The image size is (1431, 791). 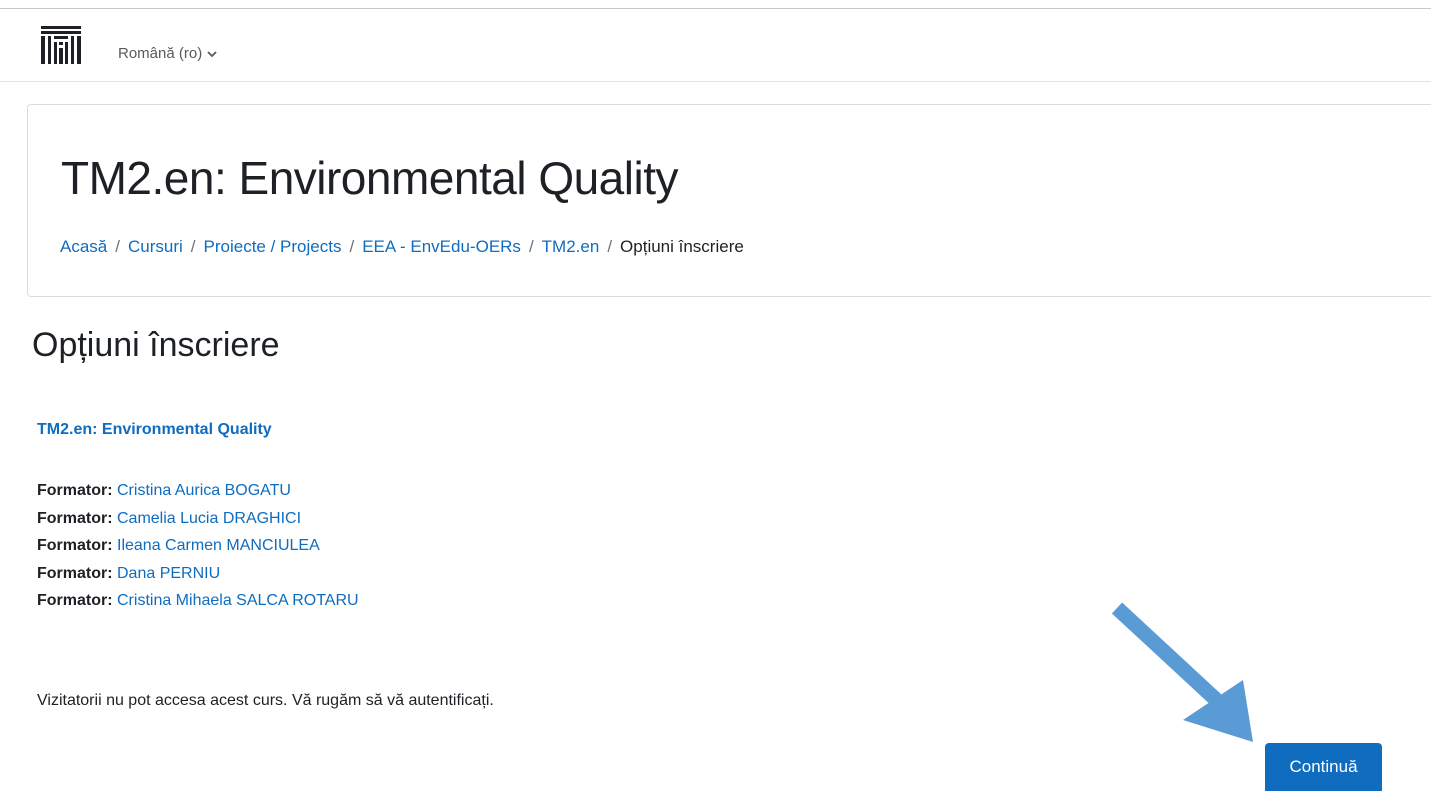 I want to click on page-title: TM2.en: Environmental Quality, so click(x=370, y=178).